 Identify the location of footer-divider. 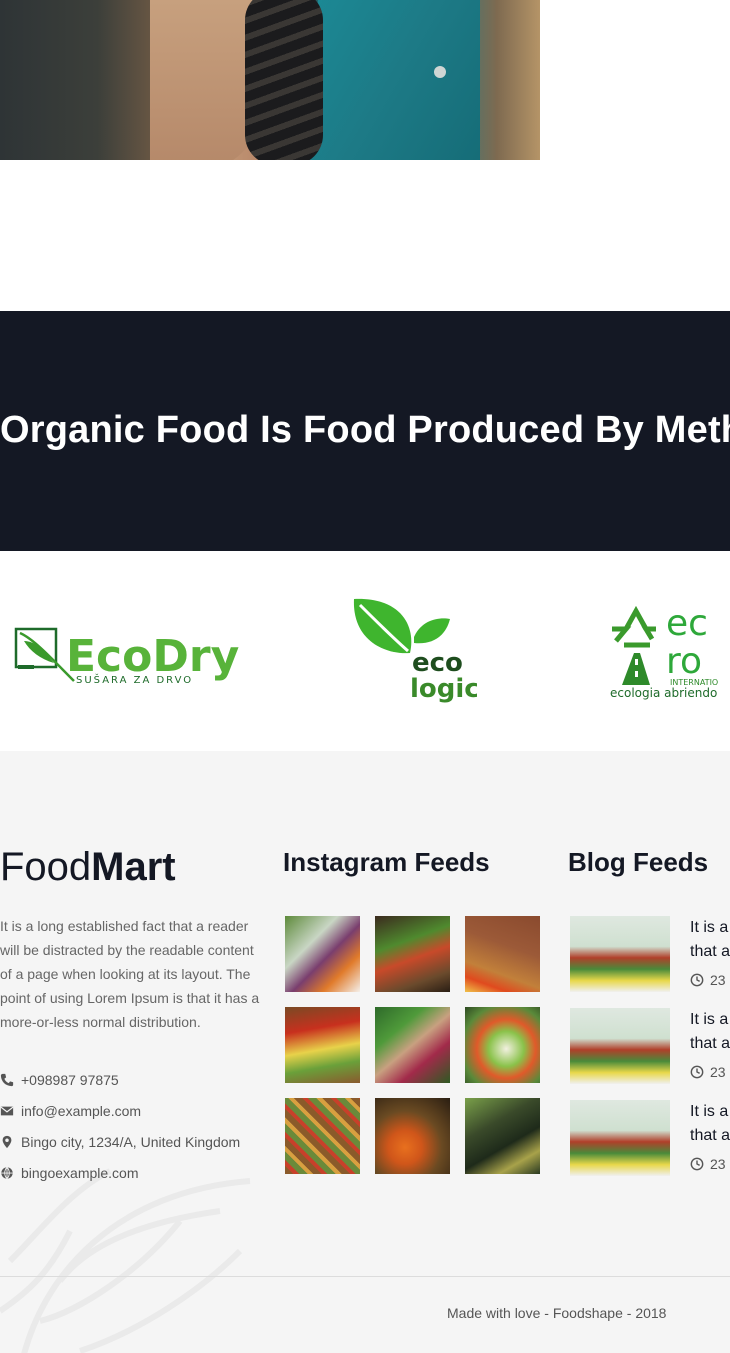
(365, 1276).